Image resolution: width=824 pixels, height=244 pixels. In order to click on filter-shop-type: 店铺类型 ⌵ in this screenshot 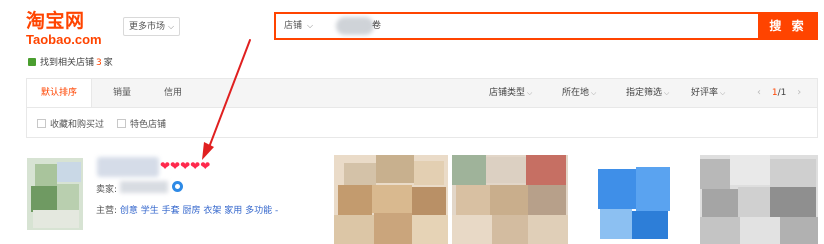, I will do `click(510, 93)`.